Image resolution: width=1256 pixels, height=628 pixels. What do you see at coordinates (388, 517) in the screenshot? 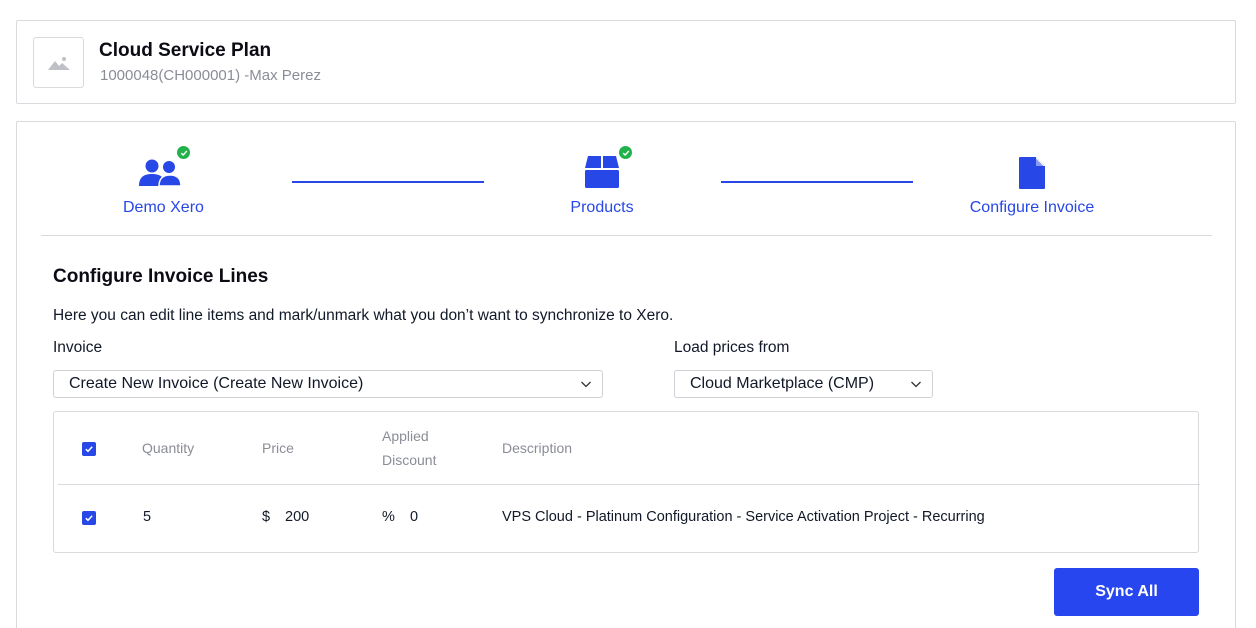
I see `row-discount-symbol: %` at bounding box center [388, 517].